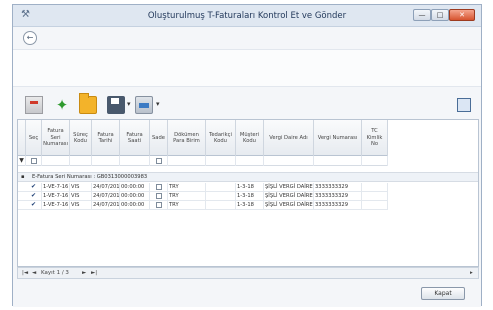 The width and height of the screenshot is (493, 310). I want to click on column-header: Seç, so click(34, 138).